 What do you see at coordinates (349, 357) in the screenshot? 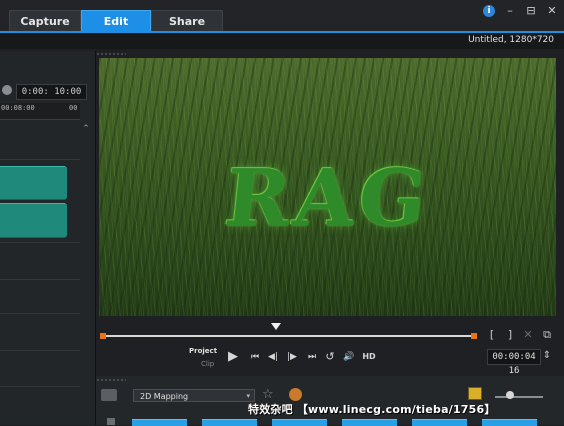
I see `volume-icon: 🔊` at bounding box center [349, 357].